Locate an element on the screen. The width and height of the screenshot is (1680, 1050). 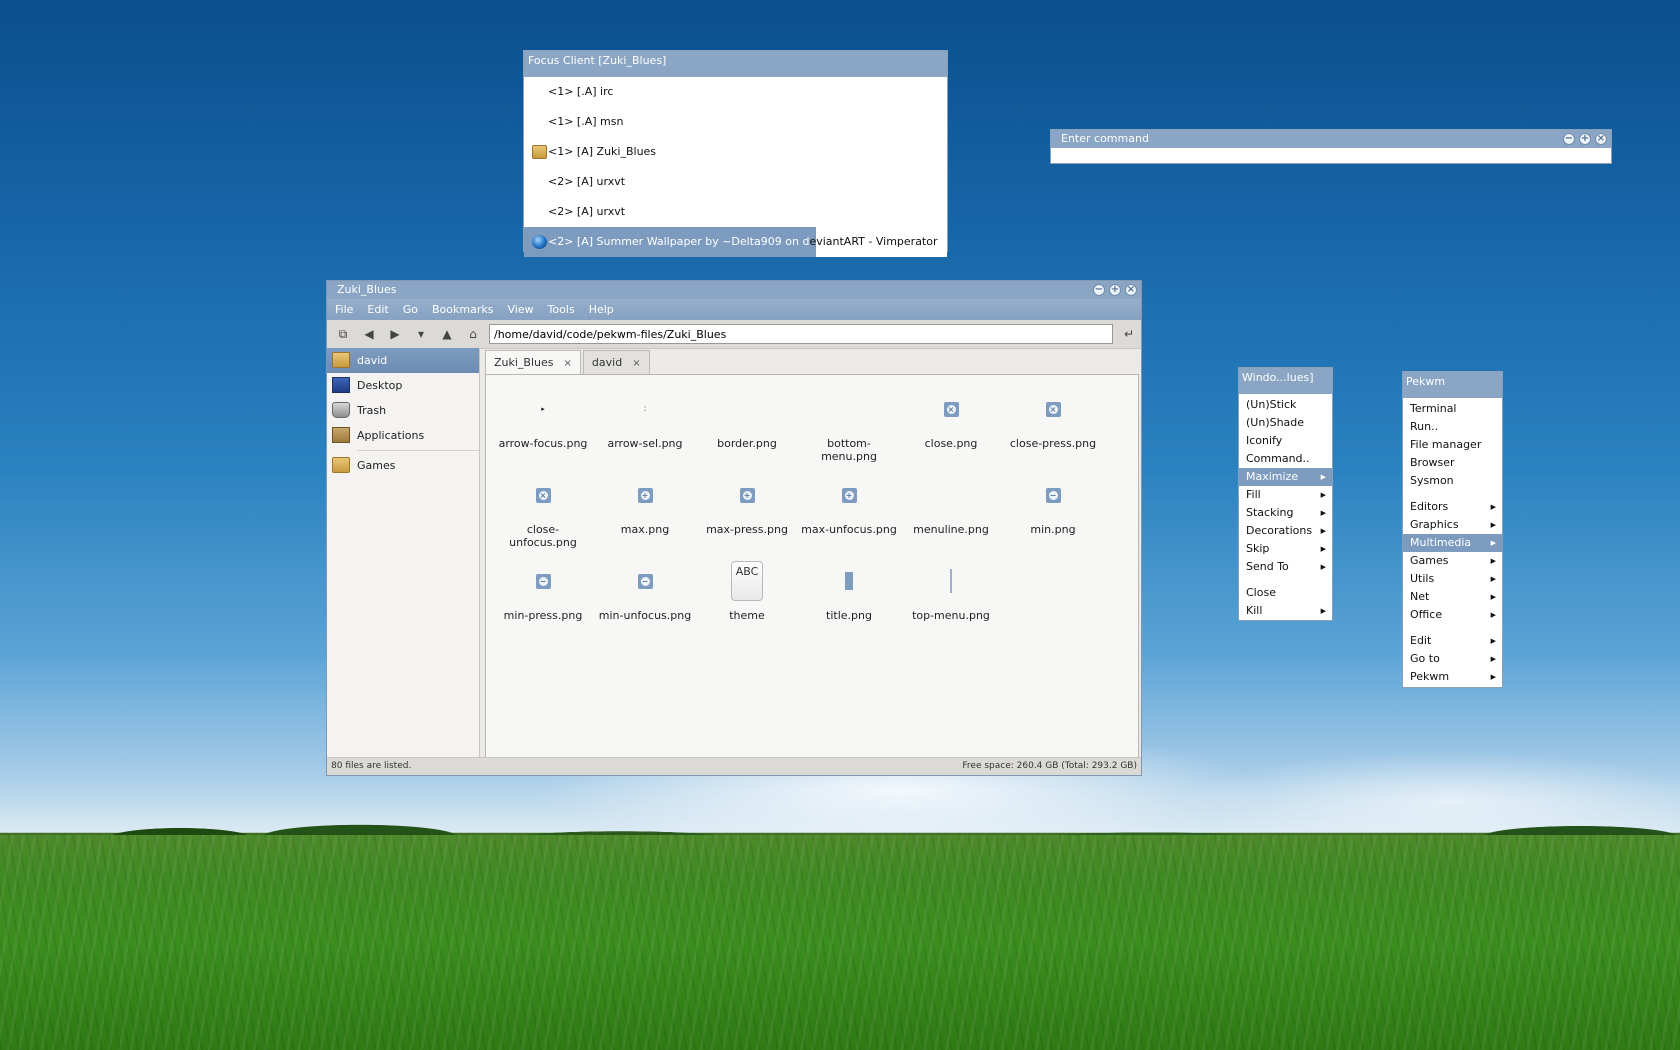
back-icon: ◀ is located at coordinates (369, 334).